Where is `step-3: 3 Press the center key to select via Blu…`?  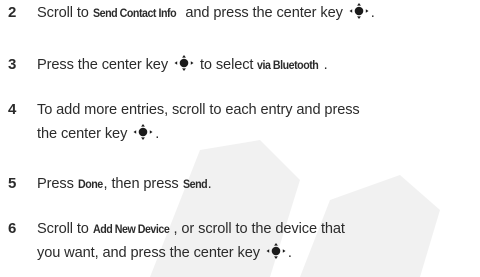
step-3: 3 Press the center key to select via Blu… is located at coordinates (243, 65).